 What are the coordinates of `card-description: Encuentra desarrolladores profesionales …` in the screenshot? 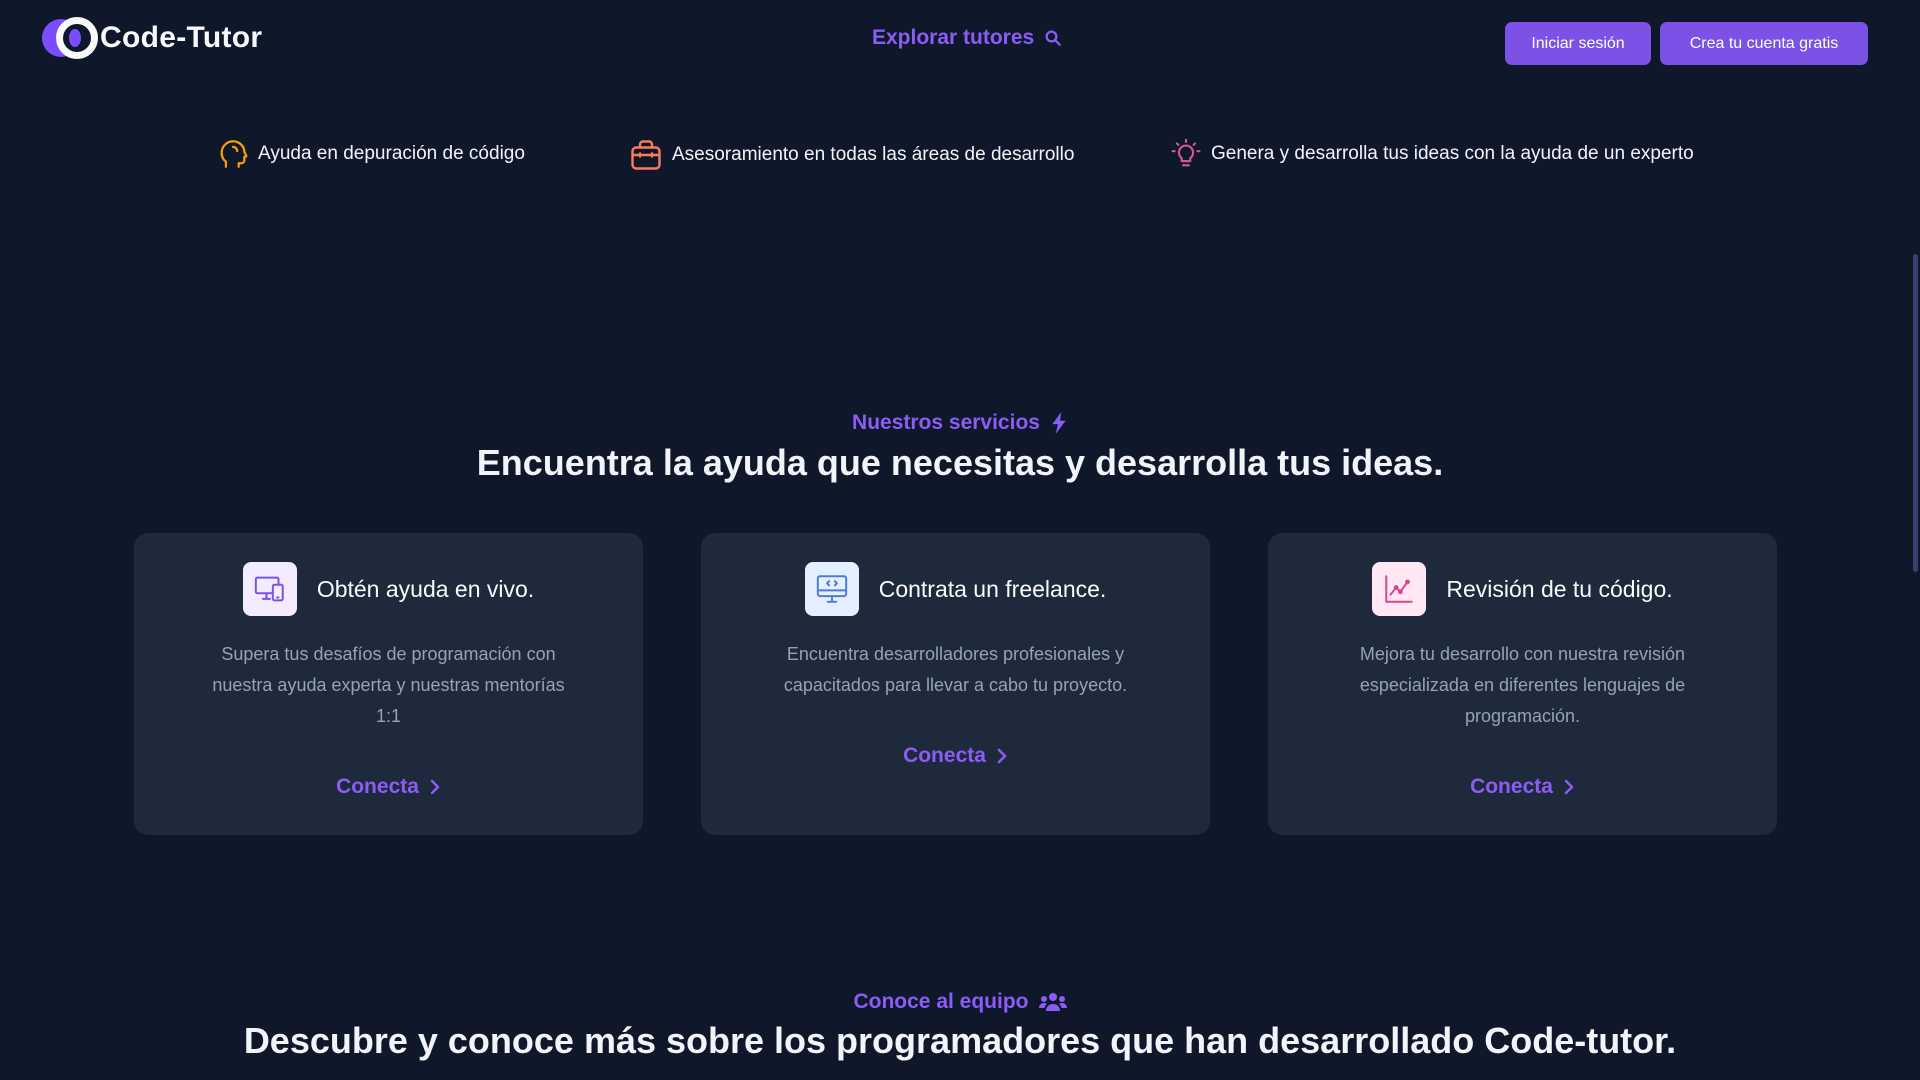 It's located at (955, 669).